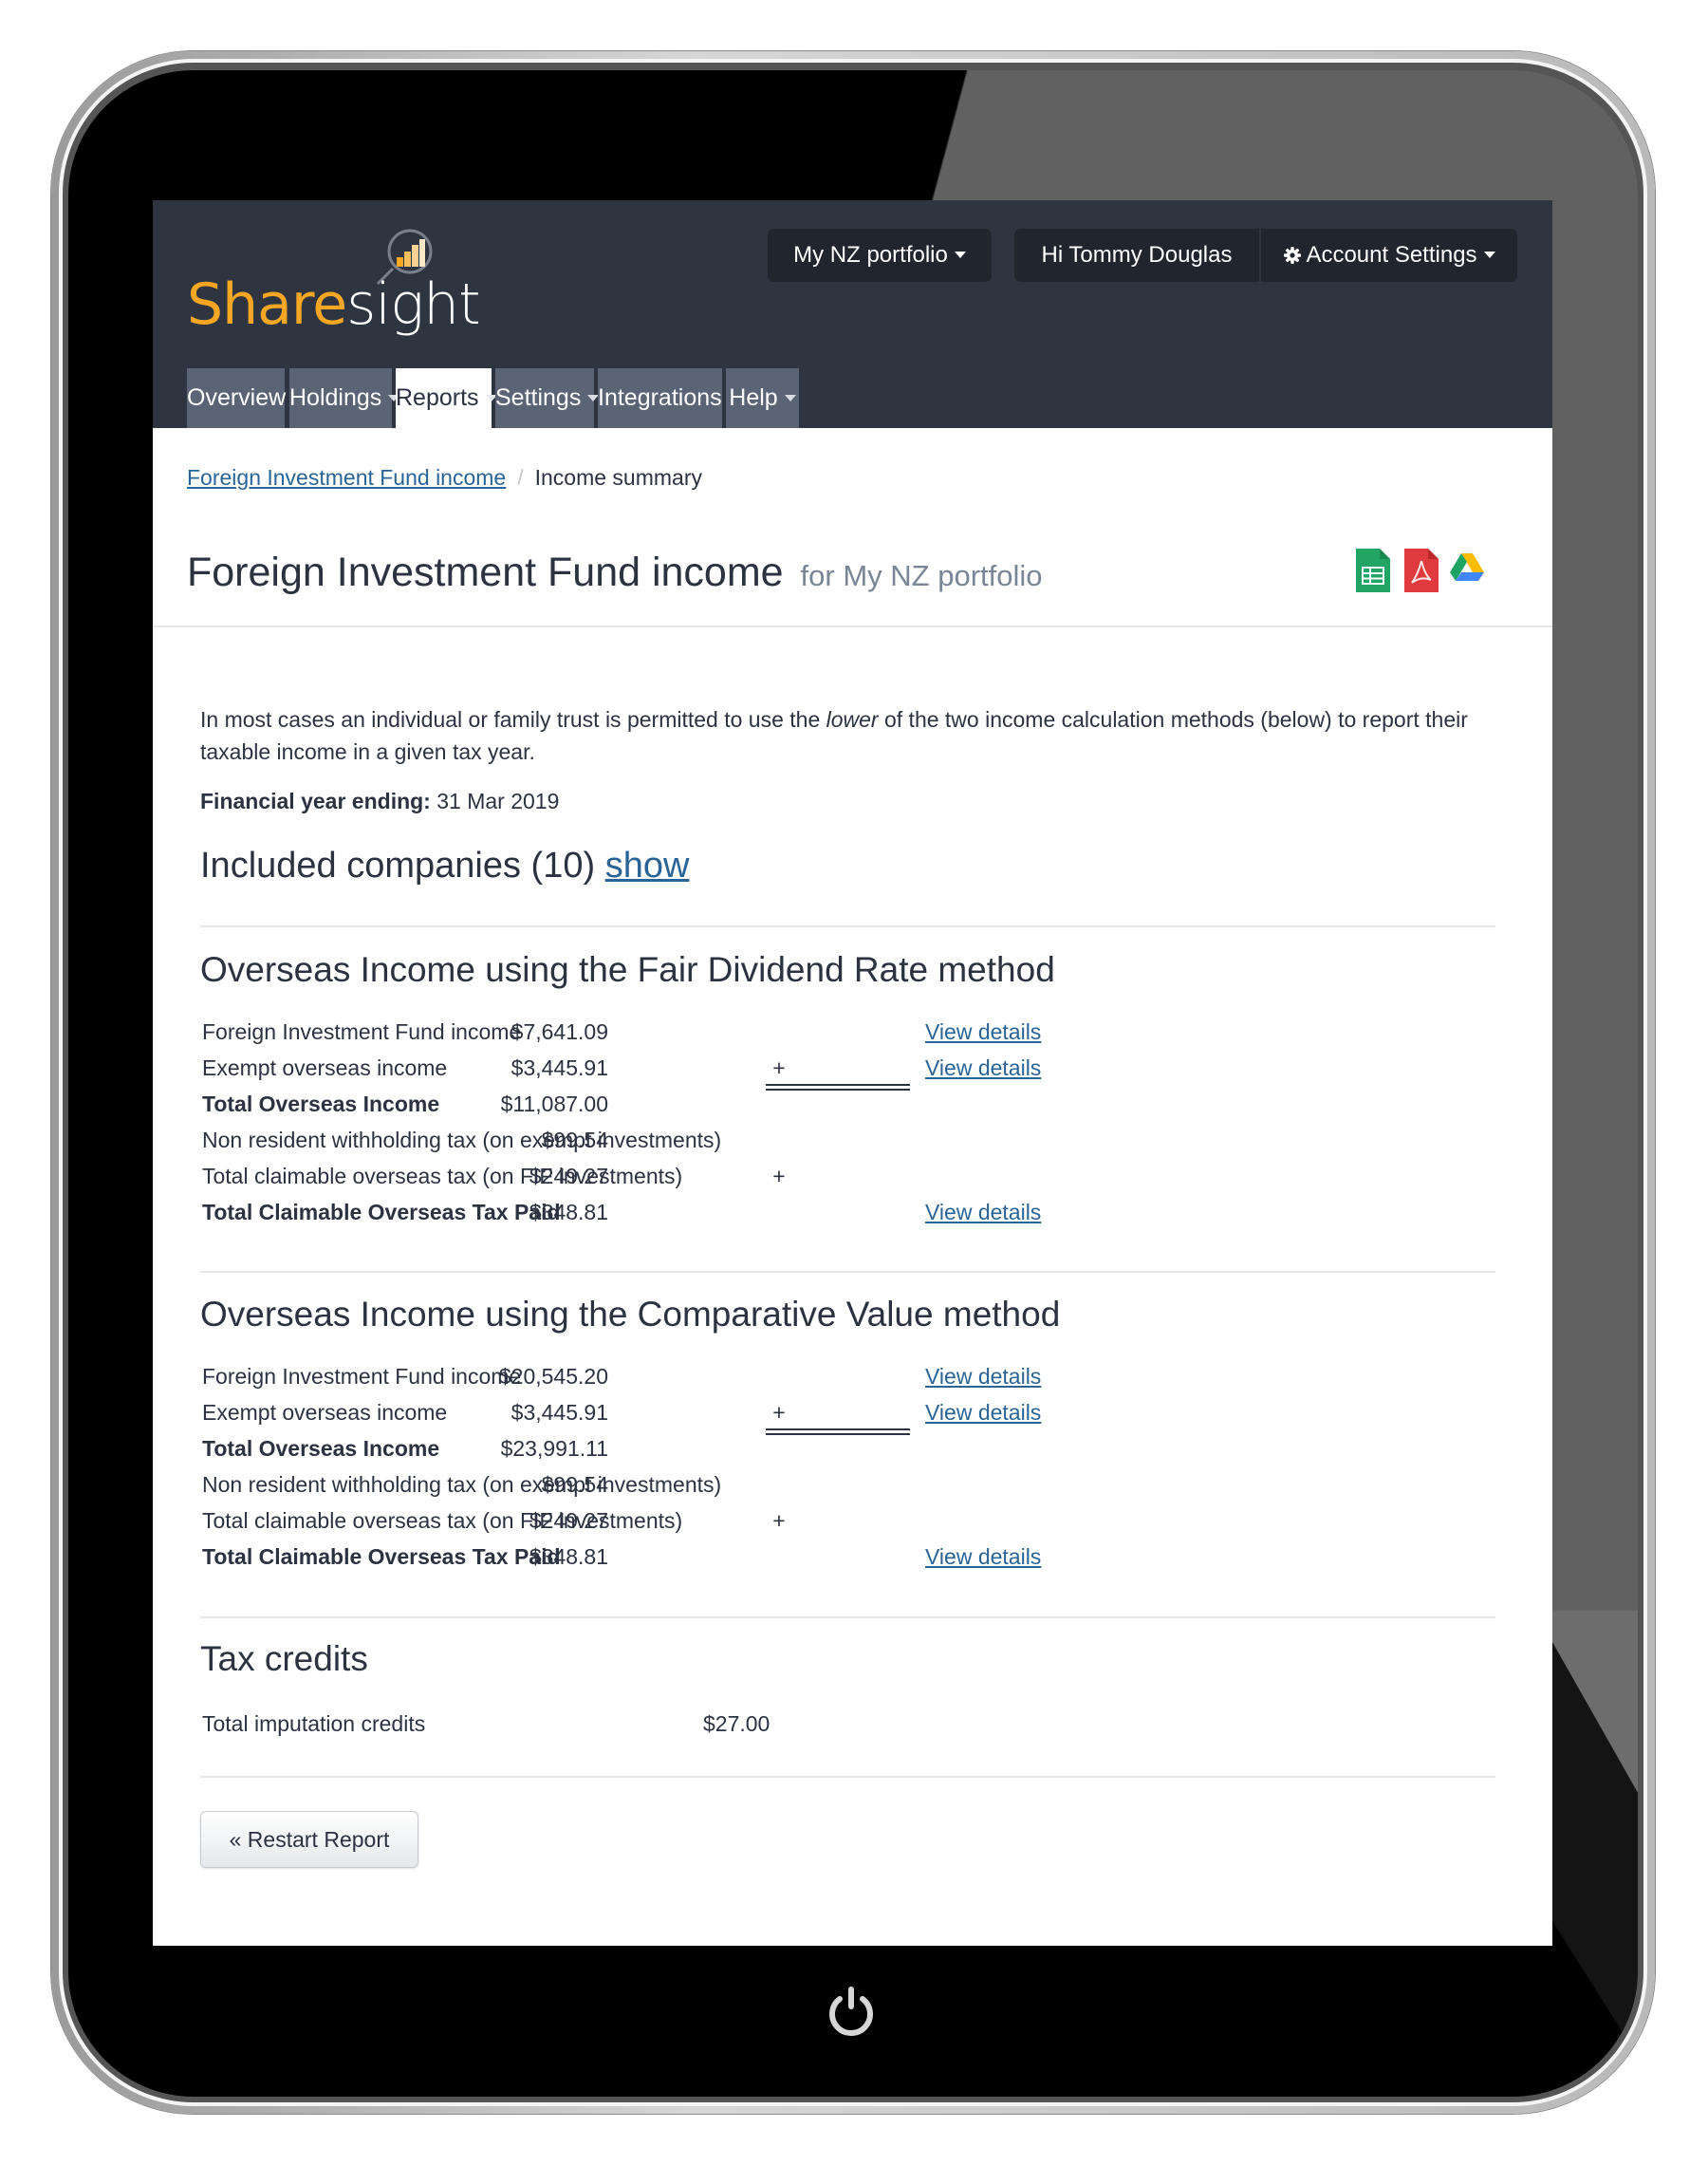  Describe the element at coordinates (316, 801) in the screenshot. I see `financial-year-label: Financial year ending:` at that location.